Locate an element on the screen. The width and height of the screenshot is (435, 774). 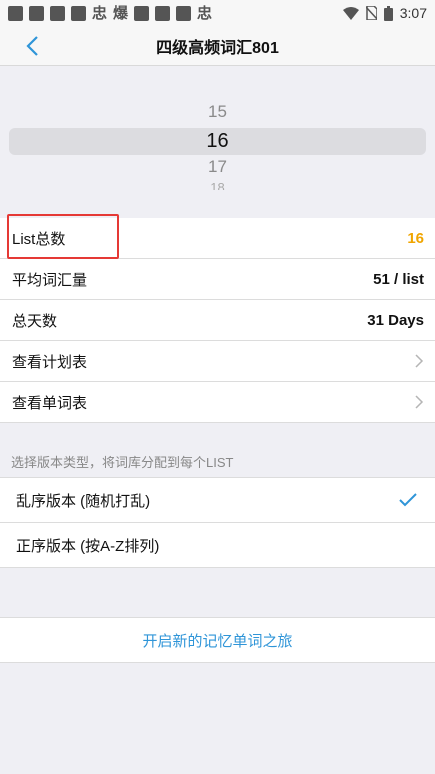
total-days-value: 31 Days is located at coordinates (395, 320).